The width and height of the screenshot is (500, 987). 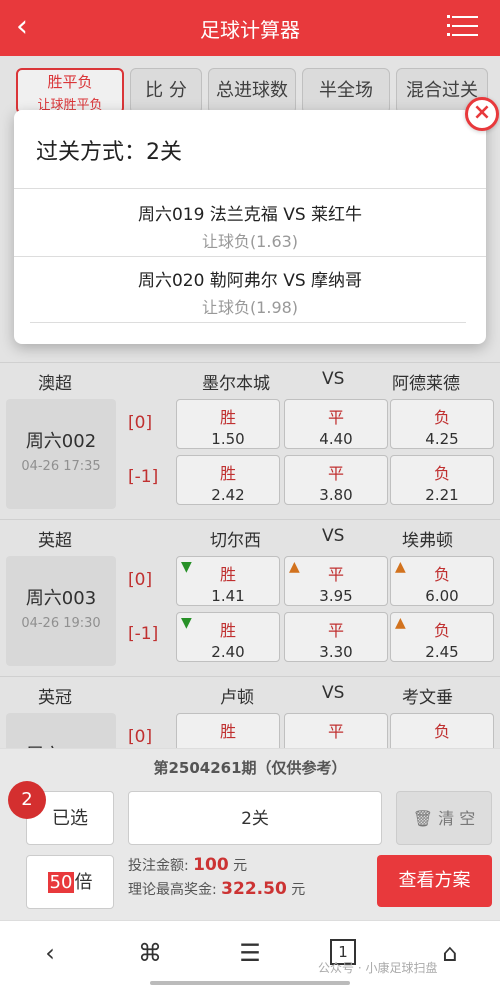 What do you see at coordinates (255, 818) in the screenshot?
I see `pass-type-selector: 2关` at bounding box center [255, 818].